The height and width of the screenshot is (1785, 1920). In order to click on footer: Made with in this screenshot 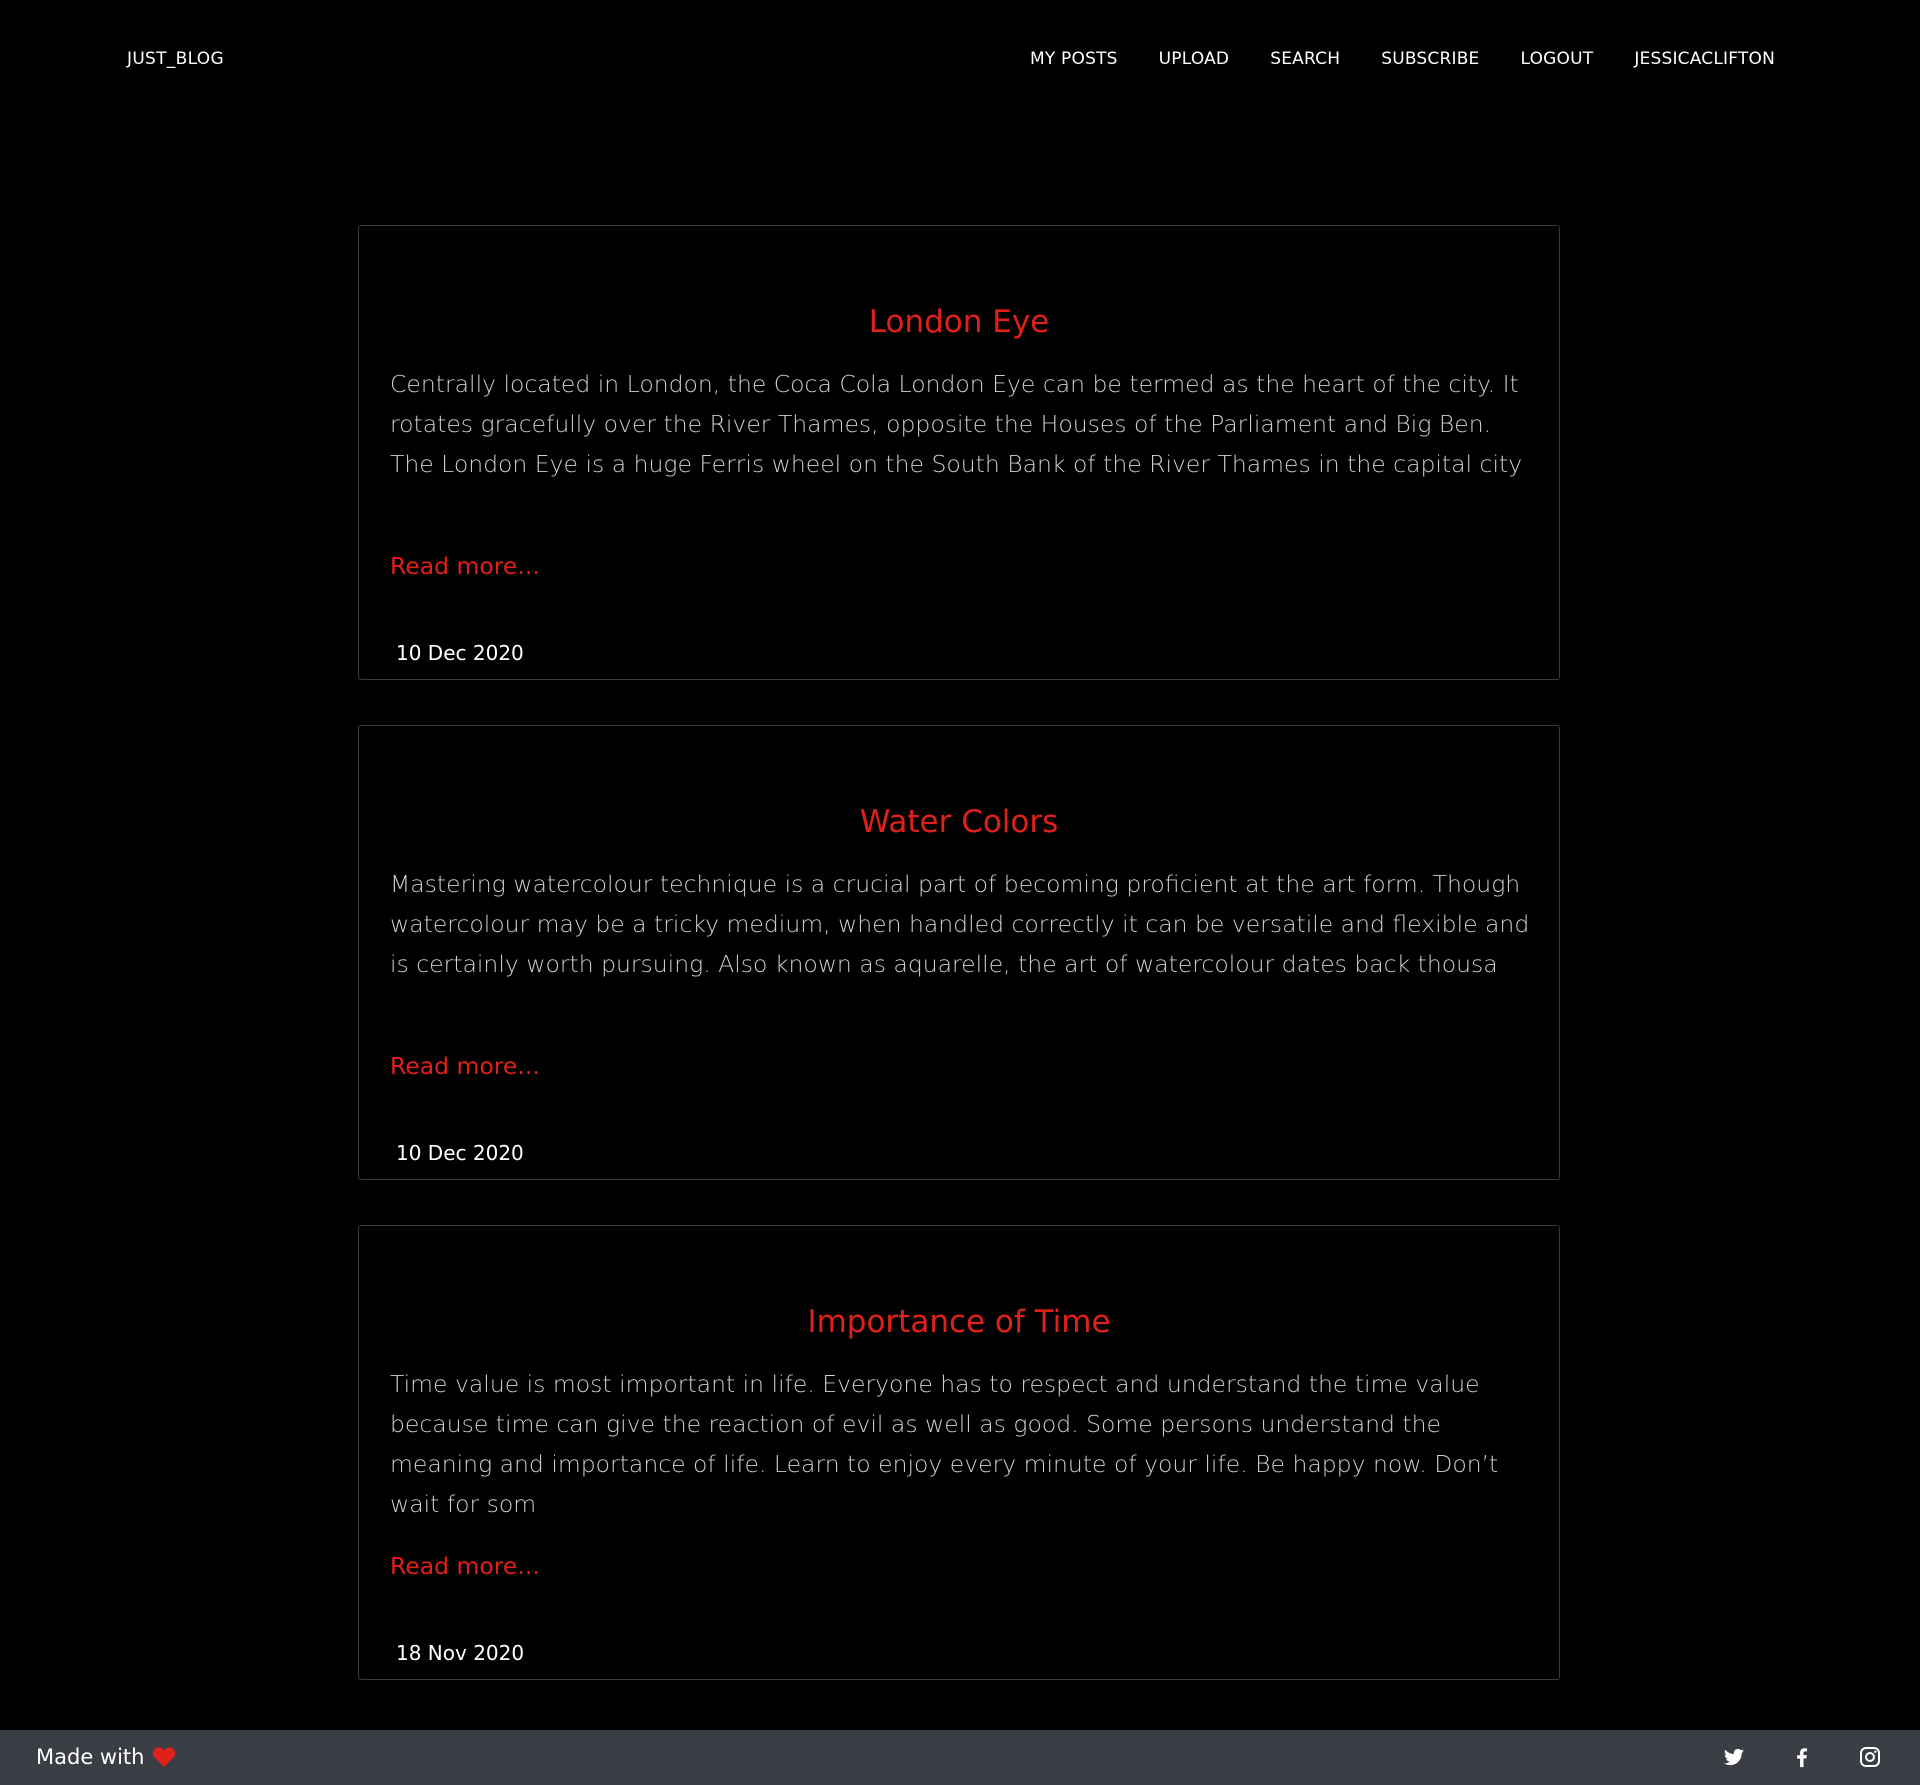, I will do `click(960, 1757)`.